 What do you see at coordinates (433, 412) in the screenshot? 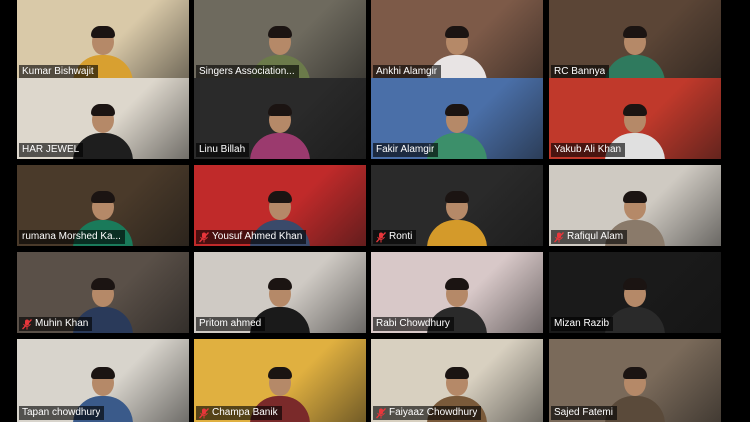
I see `participant-name: Faiyaaz Chowdhury` at bounding box center [433, 412].